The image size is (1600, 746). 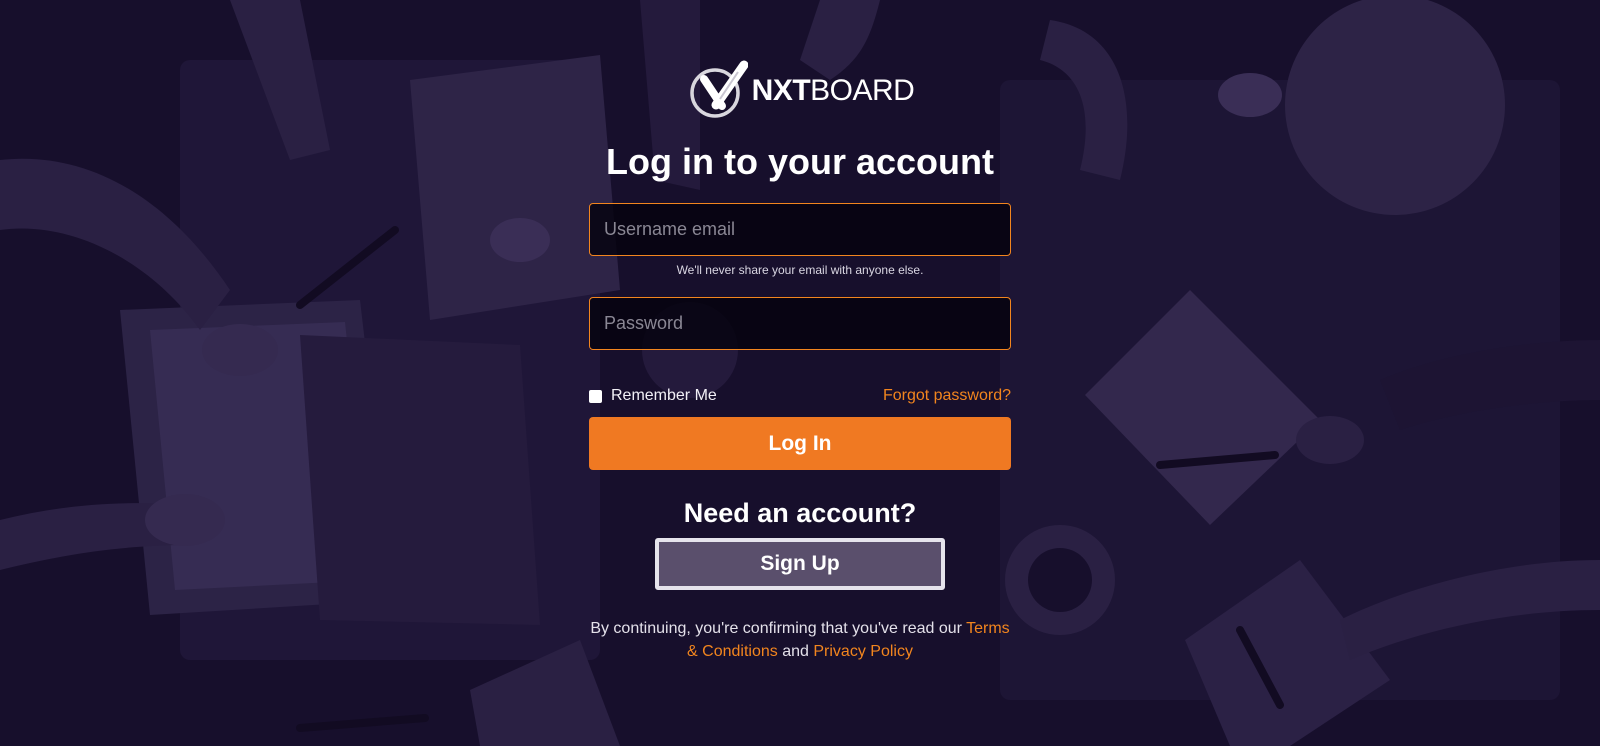 What do you see at coordinates (800, 513) in the screenshot?
I see `need-account-heading: Need an account?` at bounding box center [800, 513].